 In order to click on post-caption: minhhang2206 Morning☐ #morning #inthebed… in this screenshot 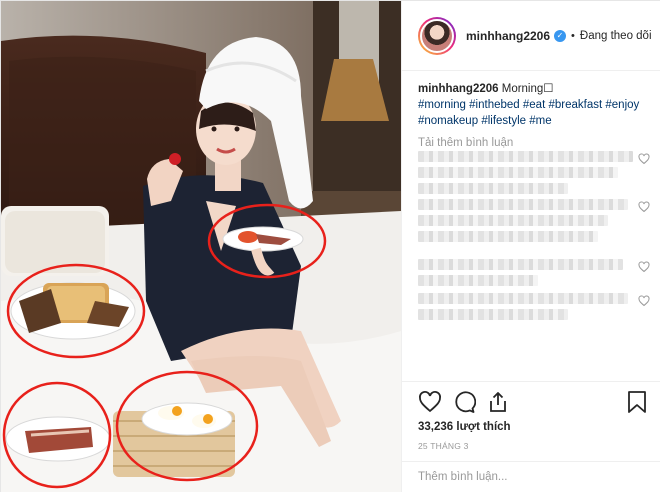, I will do `click(532, 105)`.